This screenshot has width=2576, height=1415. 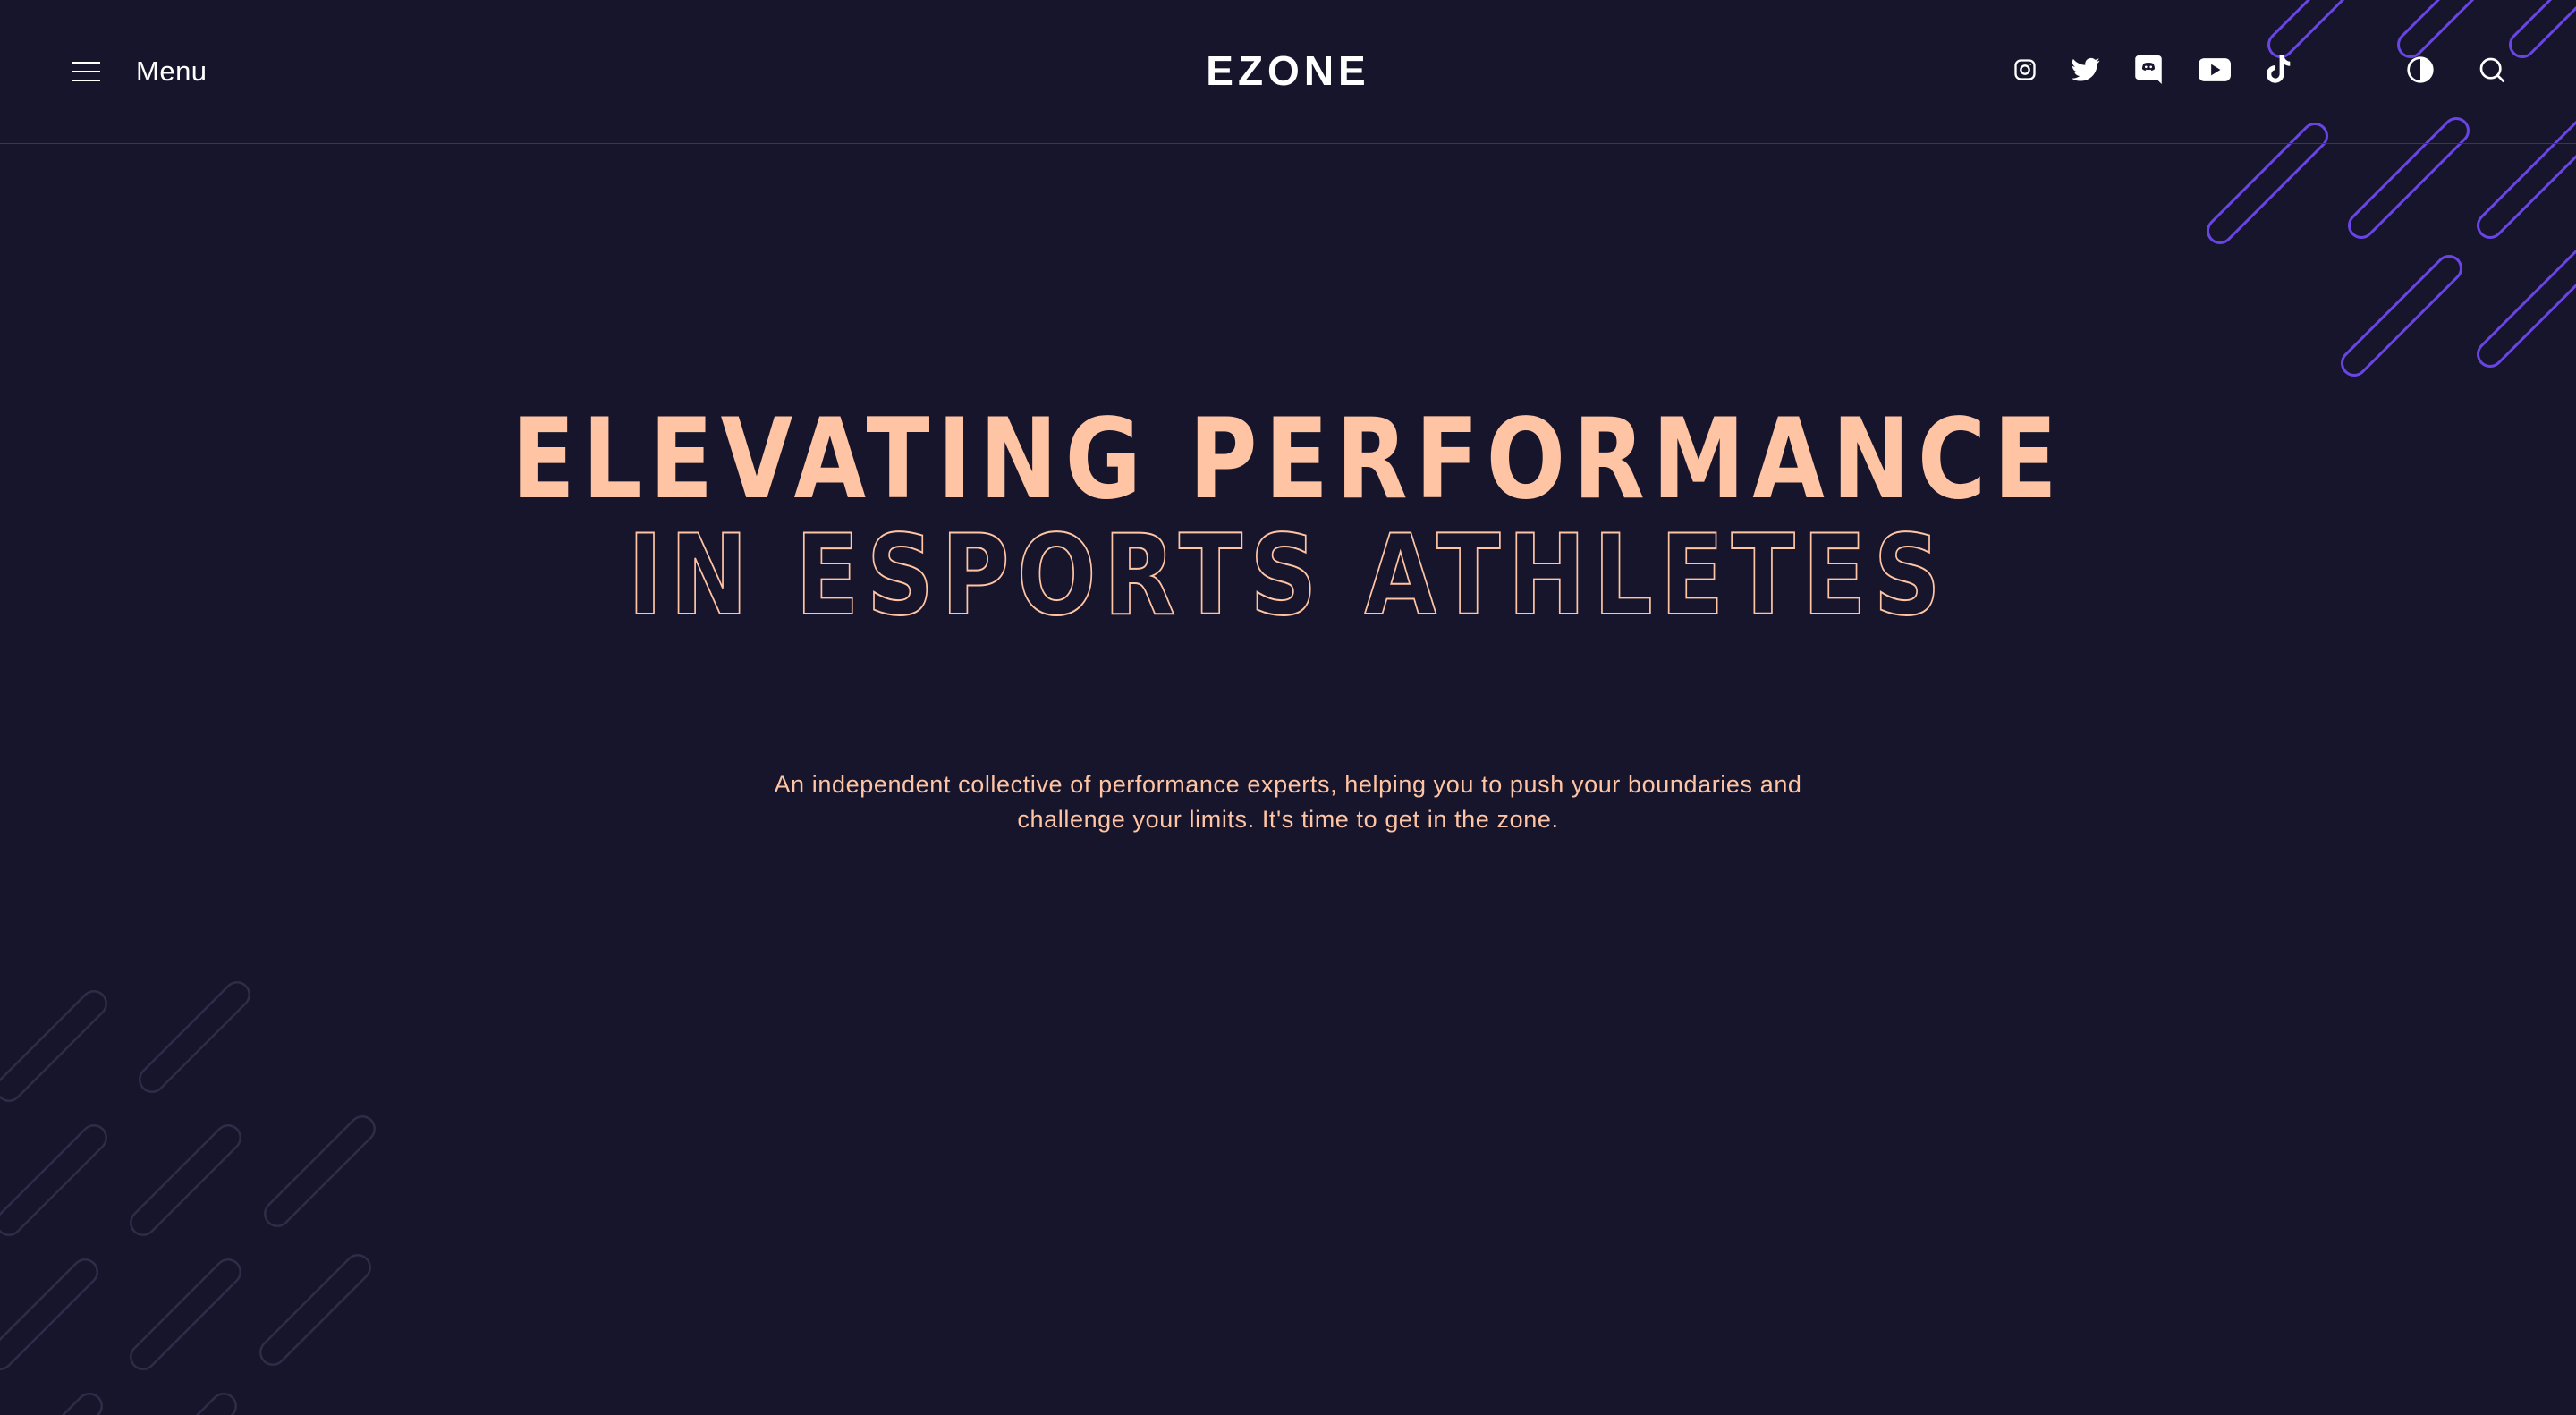 What do you see at coordinates (188, 1198) in the screenshot?
I see `decorative-pills-bottom-left` at bounding box center [188, 1198].